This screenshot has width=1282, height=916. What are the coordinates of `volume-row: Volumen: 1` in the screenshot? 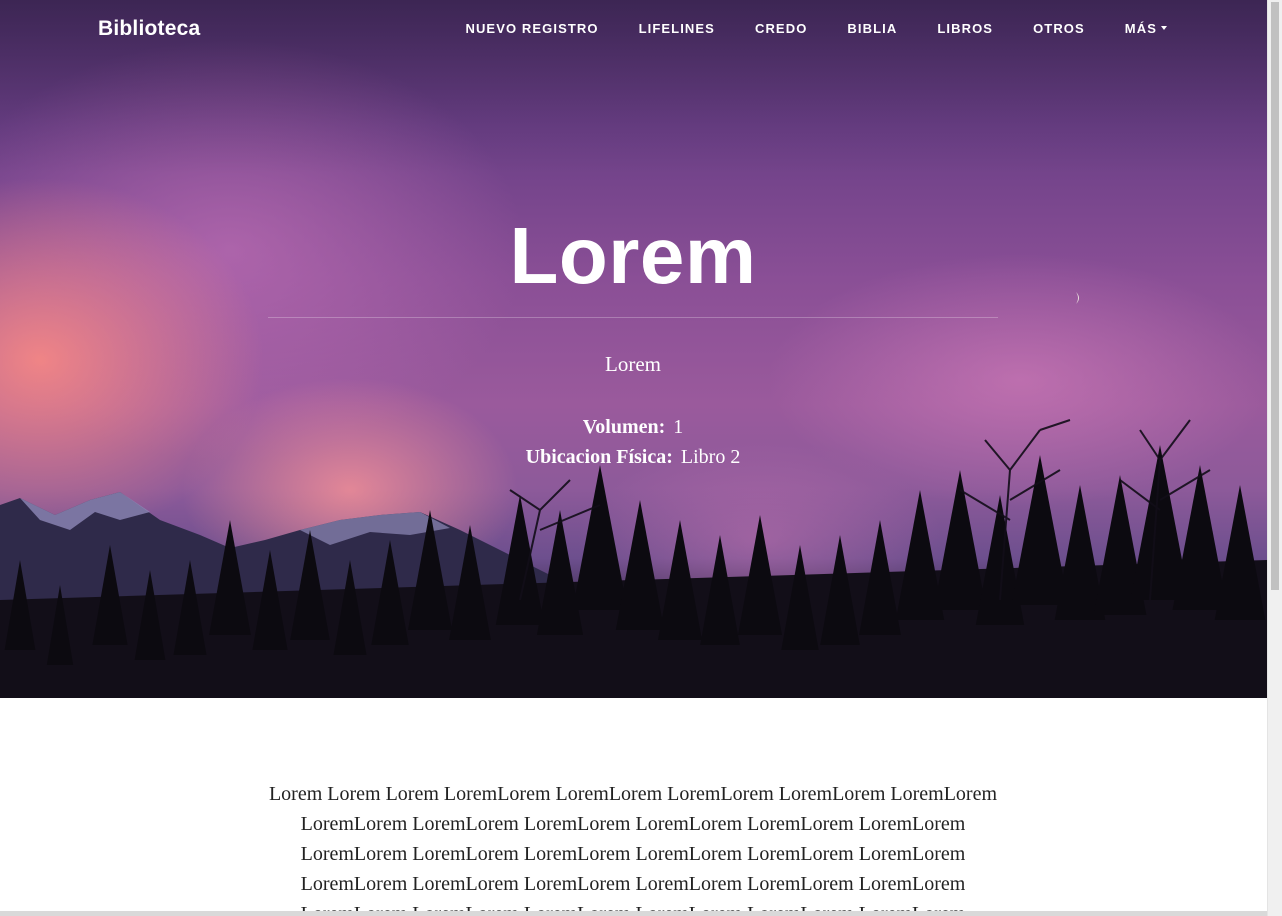 It's located at (633, 427).